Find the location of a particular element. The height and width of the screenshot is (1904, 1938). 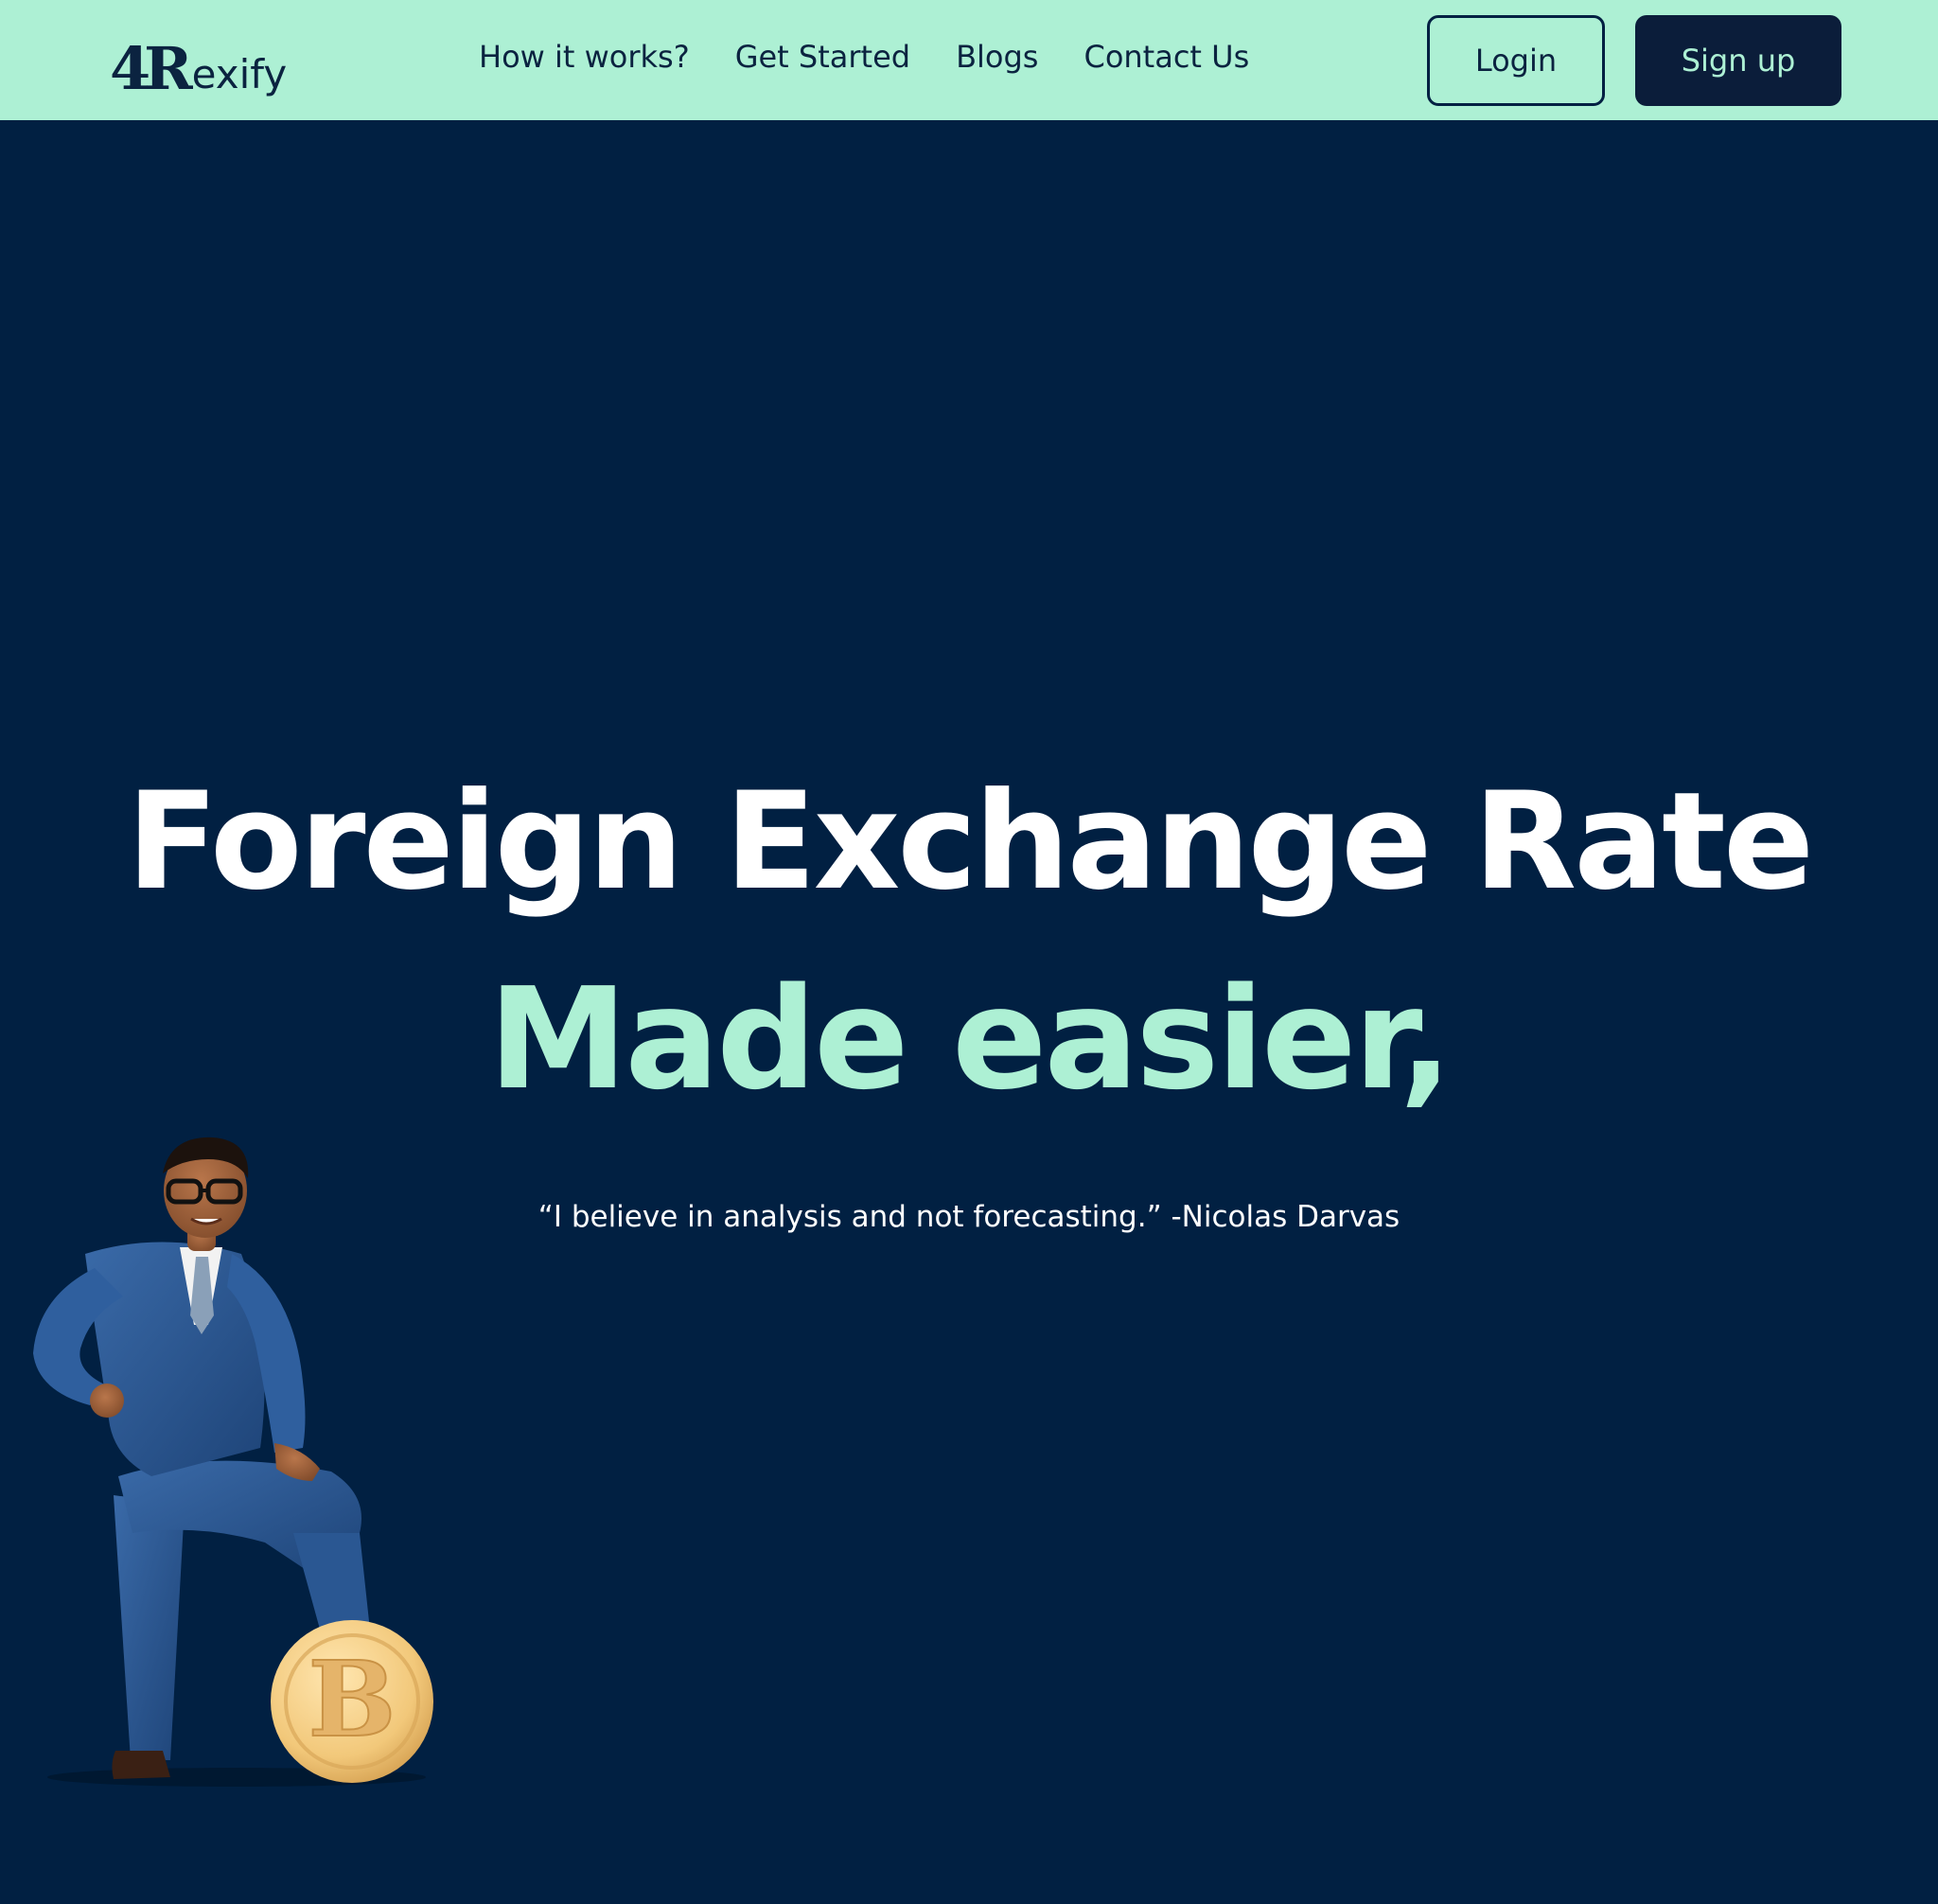

nav-get-started: Get Started is located at coordinates (822, 56).